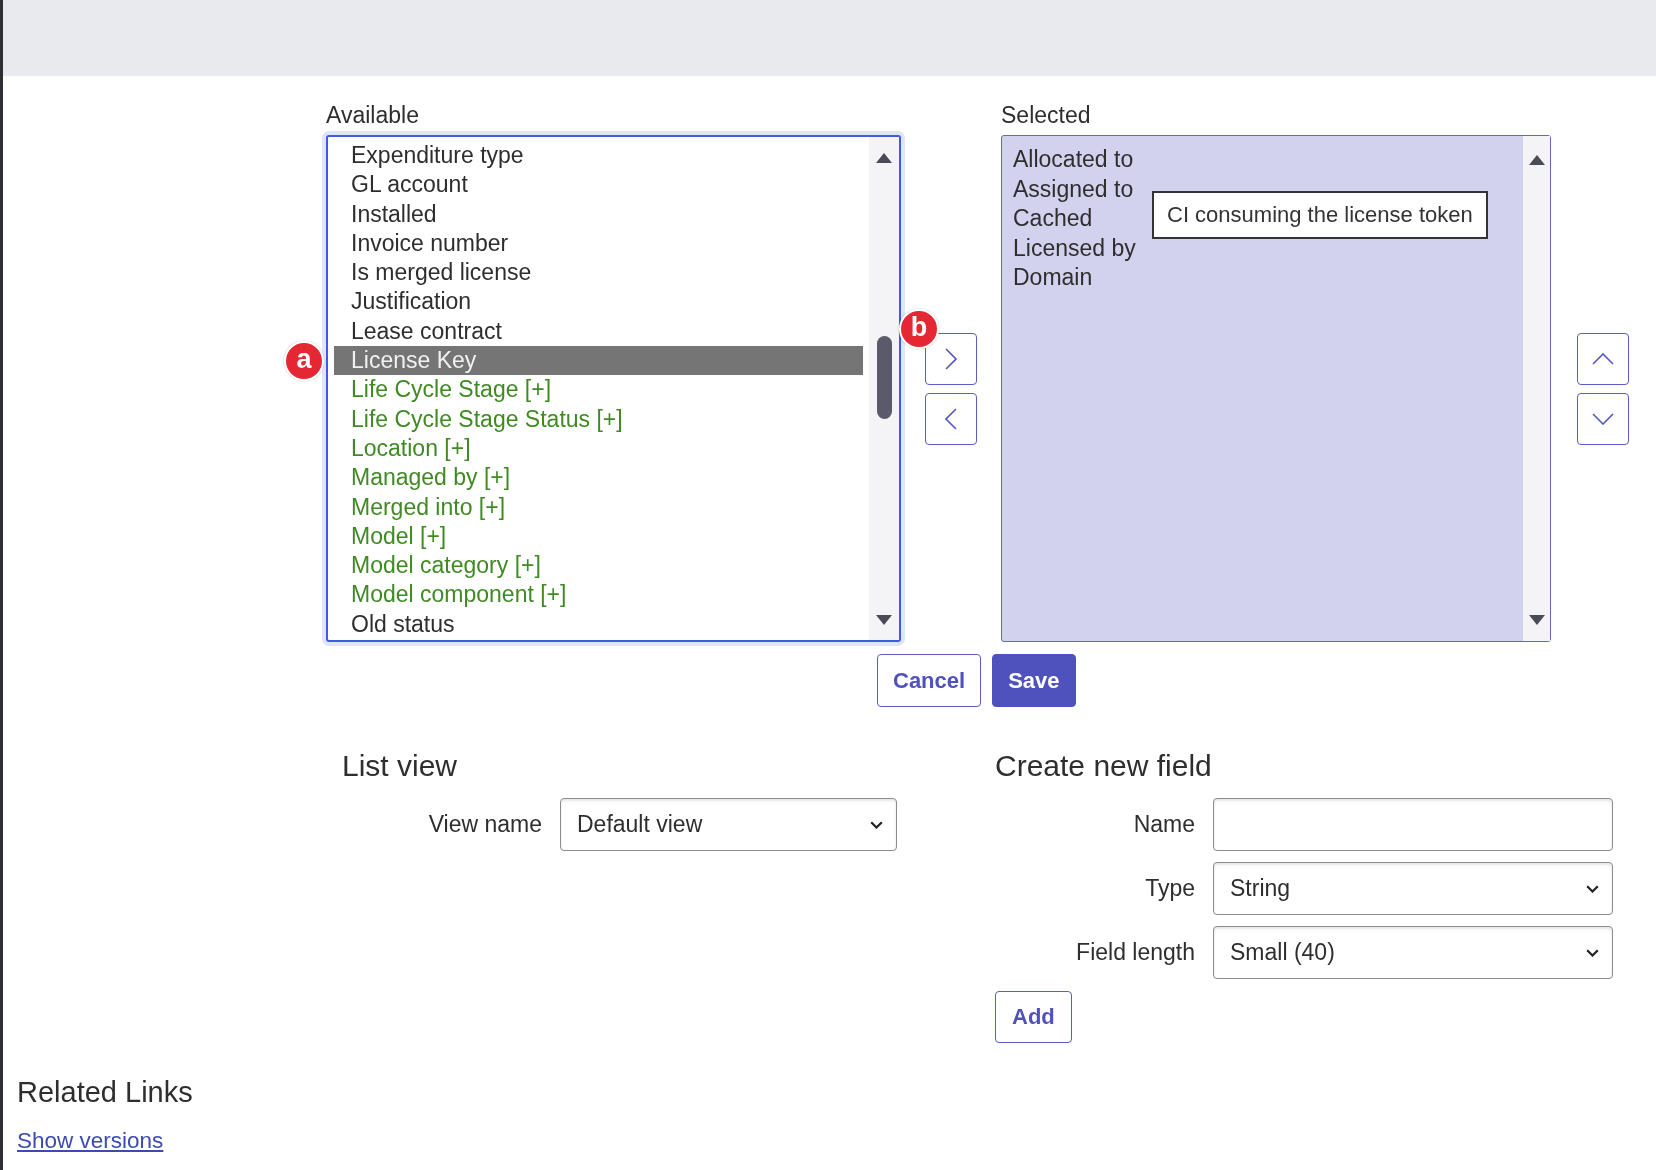 The height and width of the screenshot is (1170, 1656). What do you see at coordinates (598, 185) in the screenshot?
I see `list-option: GL account` at bounding box center [598, 185].